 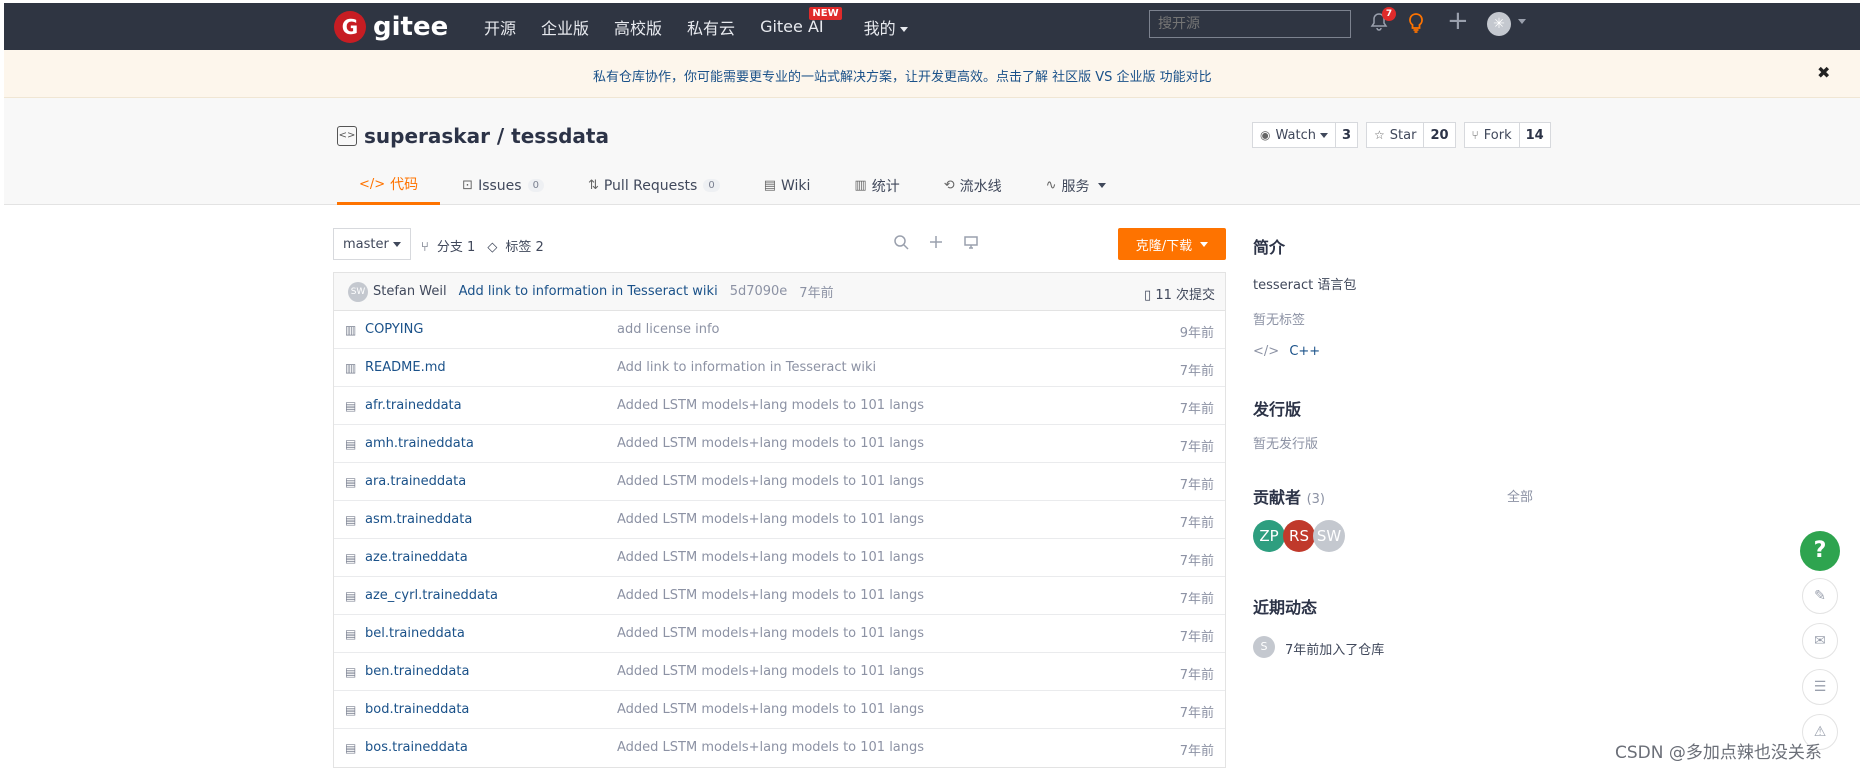 What do you see at coordinates (1522, 21) in the screenshot?
I see `avatar-chevron-down-icon` at bounding box center [1522, 21].